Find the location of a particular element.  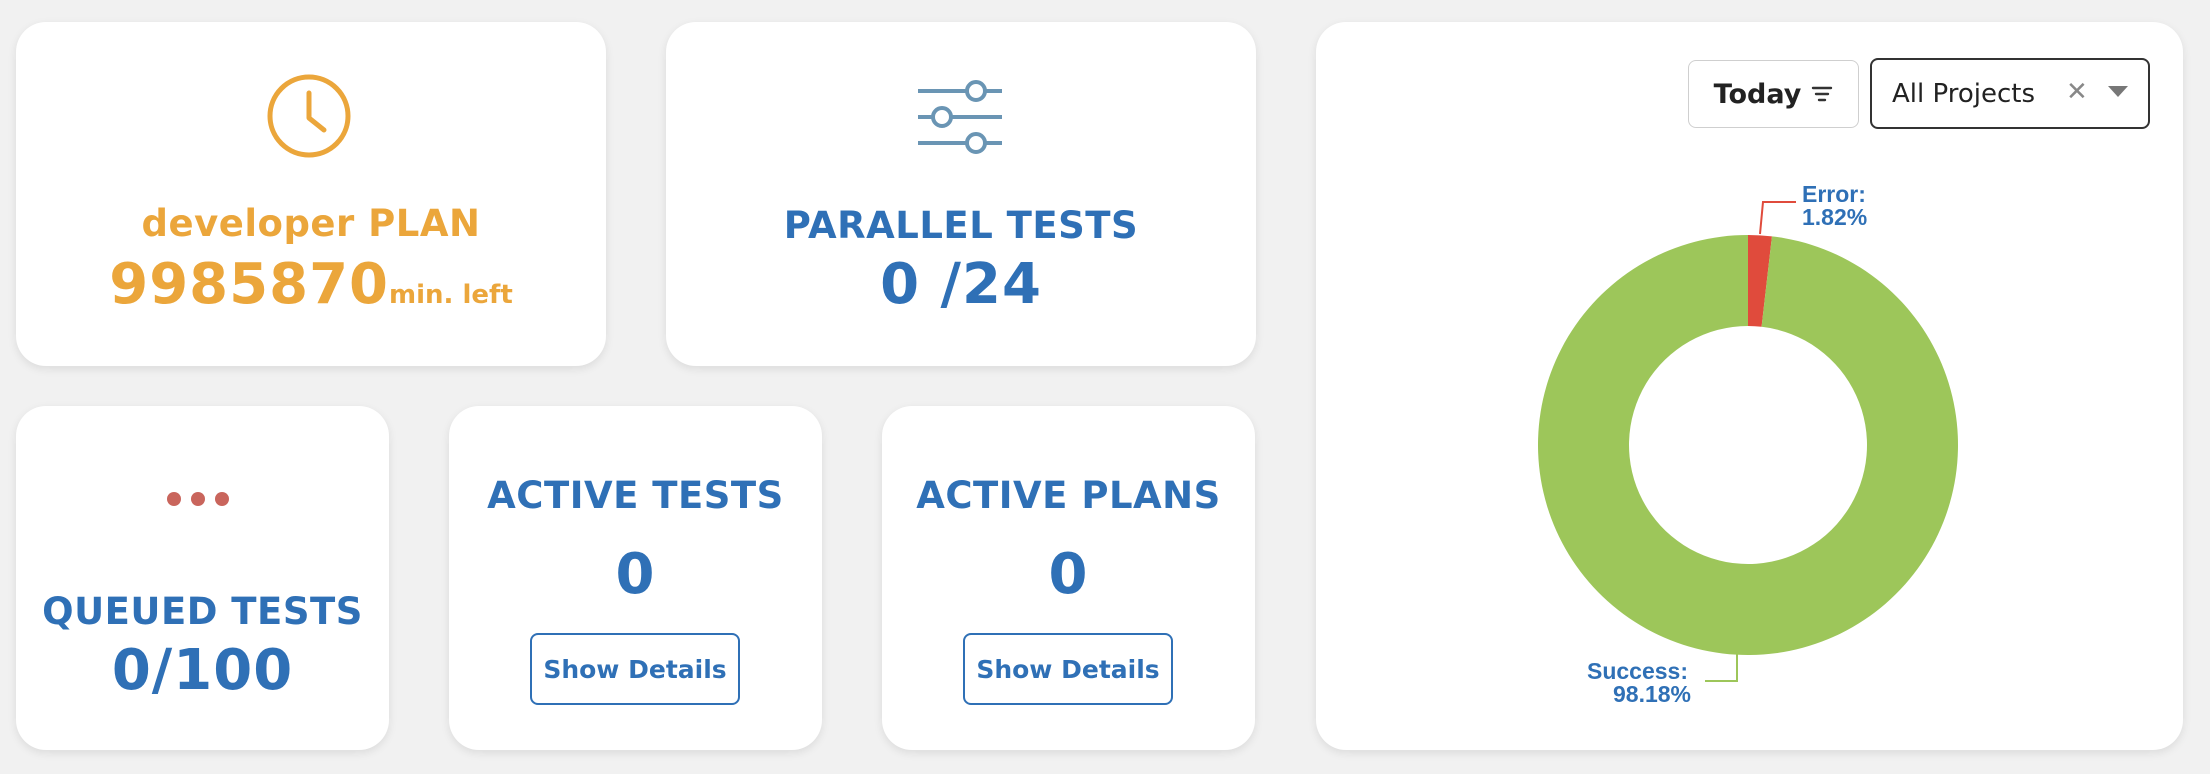

donut-chart: Error: 1.82% Success: 98.18% is located at coordinates (1748, 444).